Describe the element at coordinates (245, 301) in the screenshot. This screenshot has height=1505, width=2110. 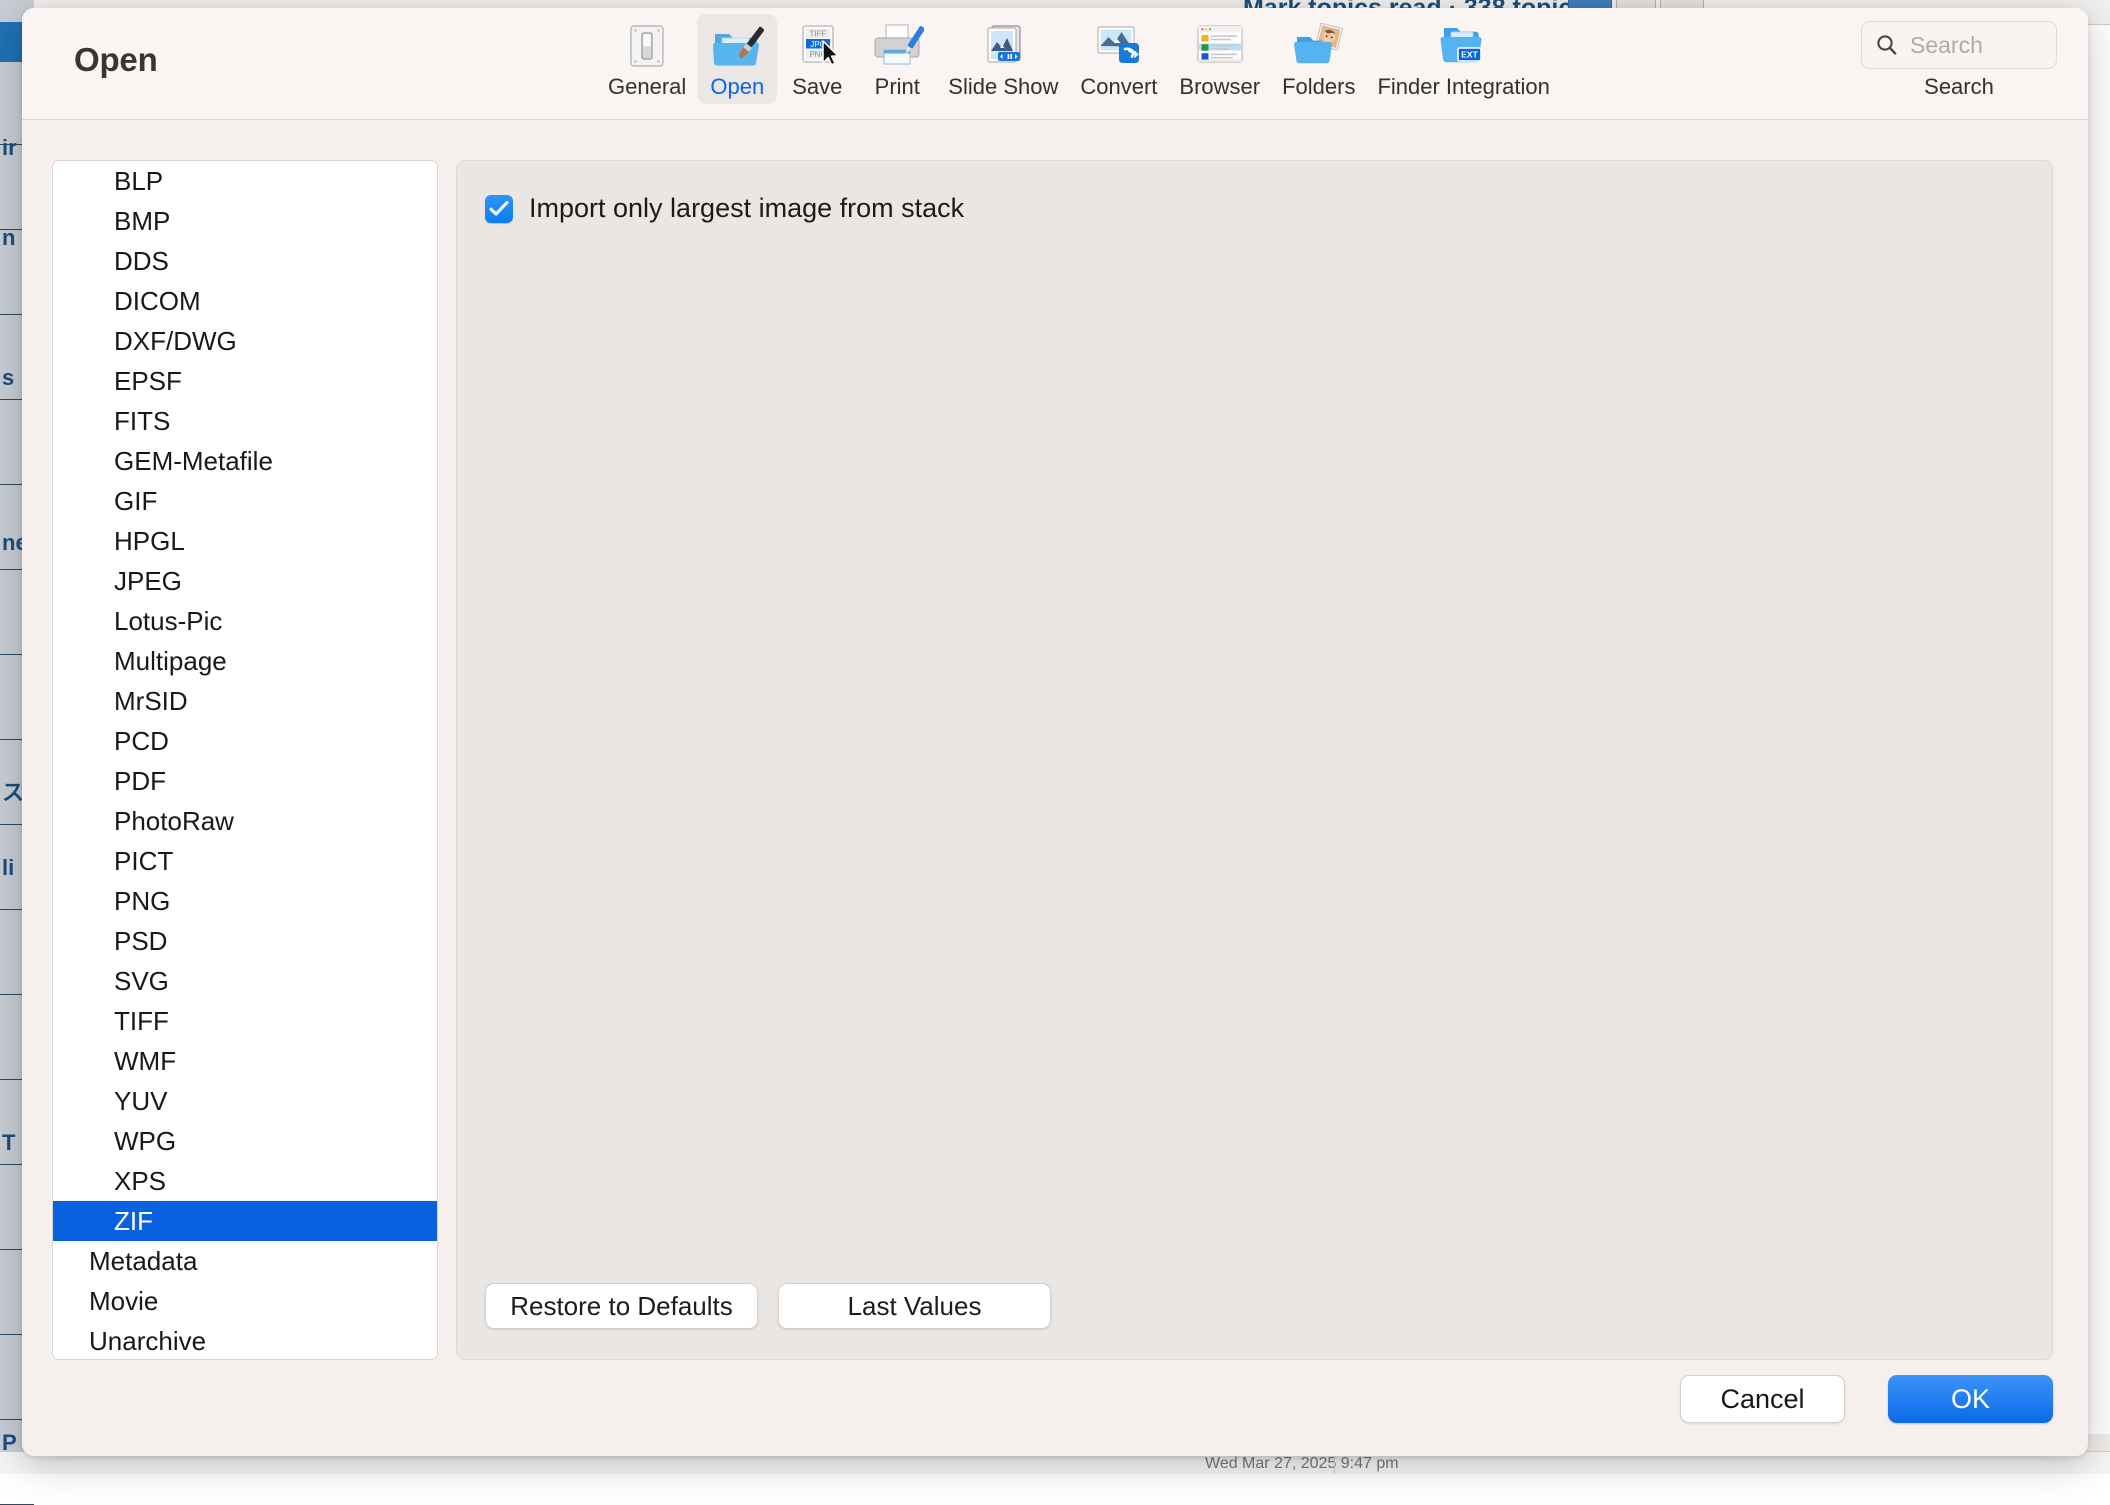
I see `format-list-item: DICOM` at that location.